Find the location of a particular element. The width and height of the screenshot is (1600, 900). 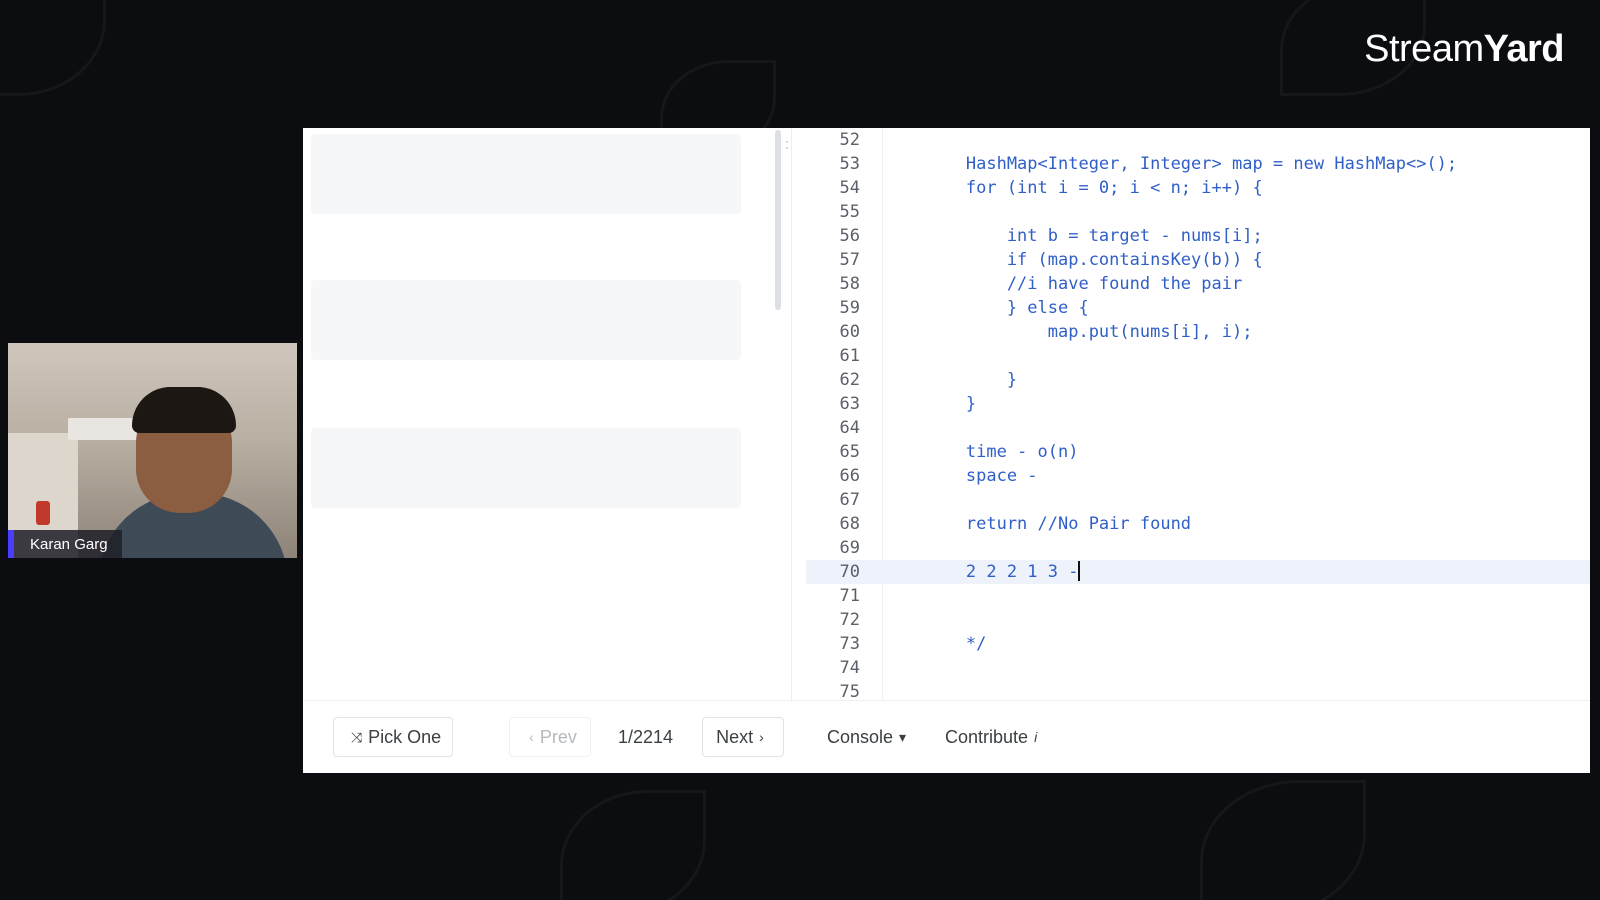

question-counter-text: 1/2214 is located at coordinates (646, 736).